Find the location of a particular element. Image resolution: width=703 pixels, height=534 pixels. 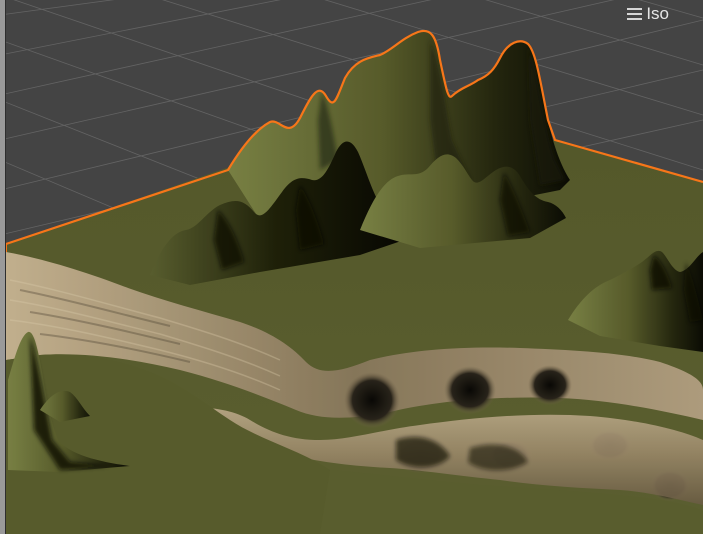

hamburger-menu-icon is located at coordinates (635, 14).